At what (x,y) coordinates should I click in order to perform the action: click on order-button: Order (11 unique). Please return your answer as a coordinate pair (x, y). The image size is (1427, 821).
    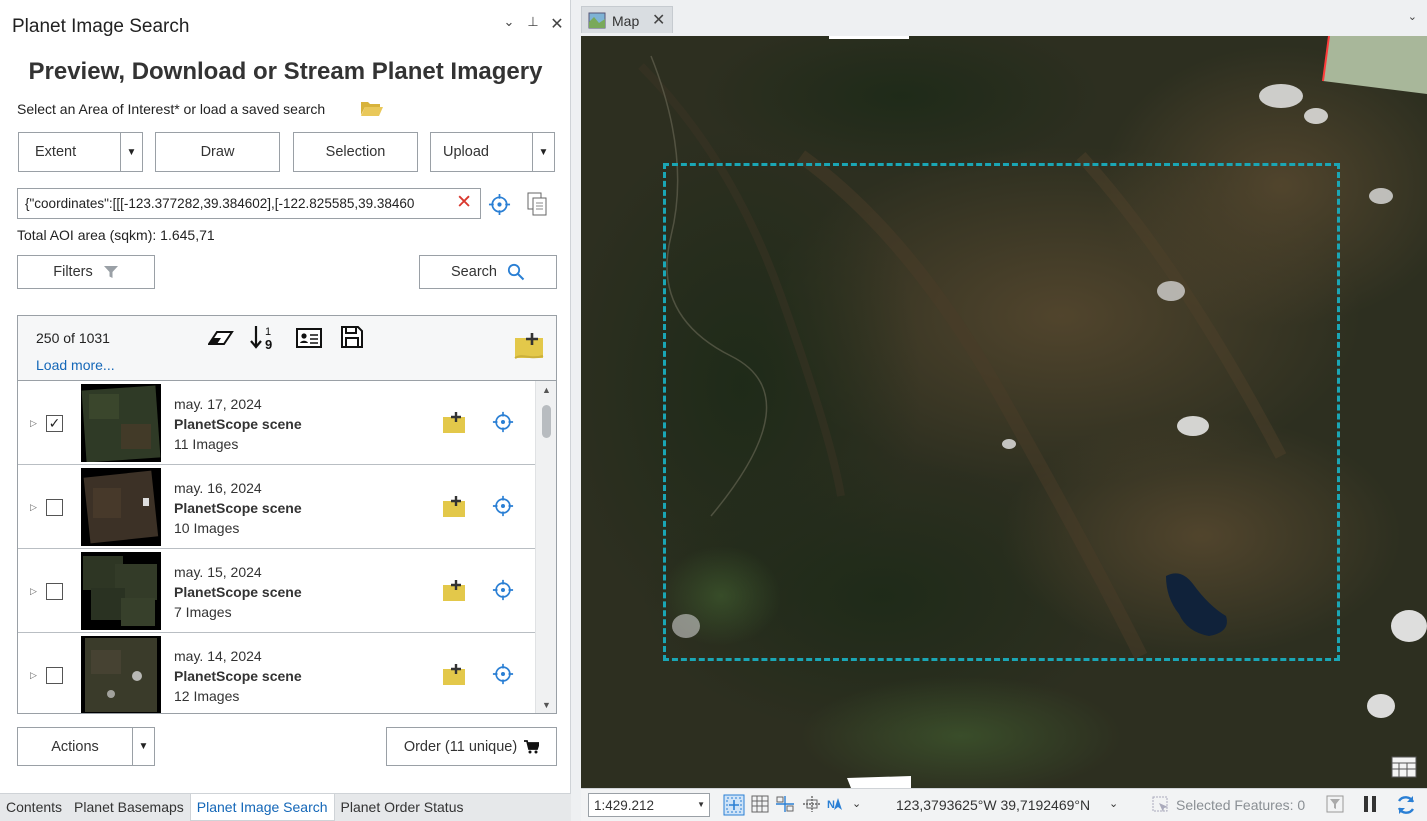
    Looking at the image, I should click on (471, 746).